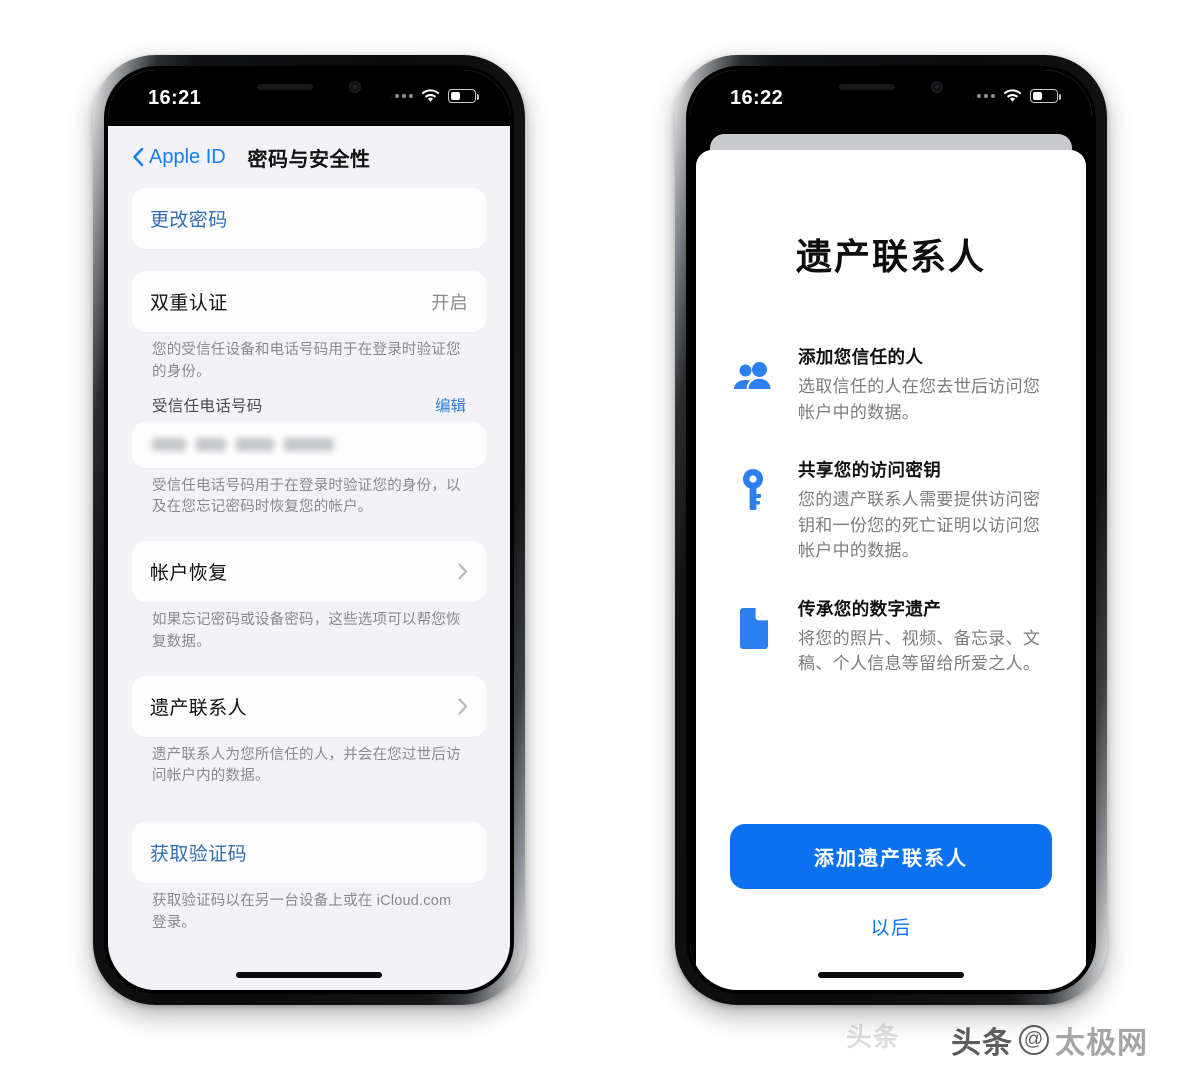  I want to click on verification-code-footnote: 获取验证码以在另一台设备上或在 iCloud.com 登录。, so click(302, 912).